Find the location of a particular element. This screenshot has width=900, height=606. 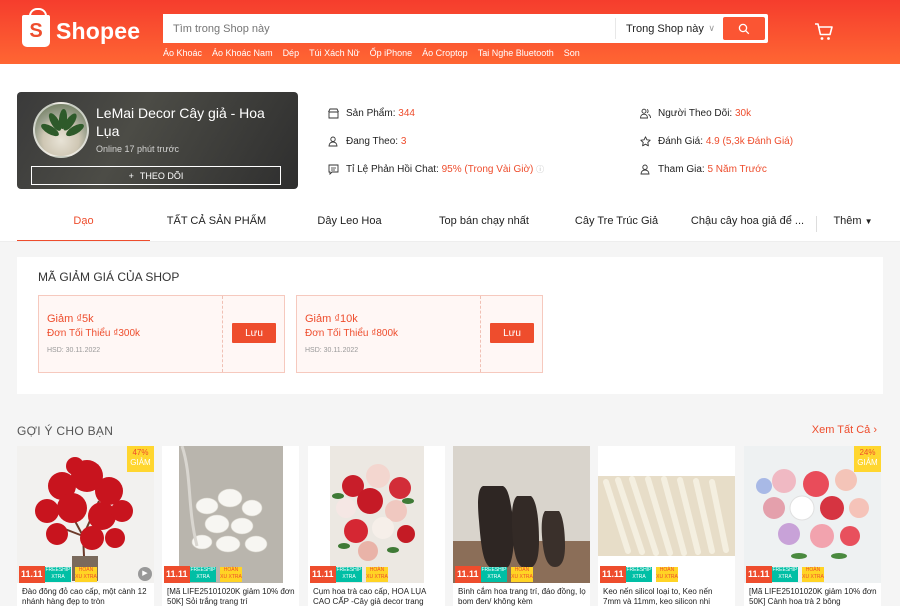

promo-badges: 11.11 FREESHIP XTRA HOÀN XU XTRA ▶ is located at coordinates (85, 574).